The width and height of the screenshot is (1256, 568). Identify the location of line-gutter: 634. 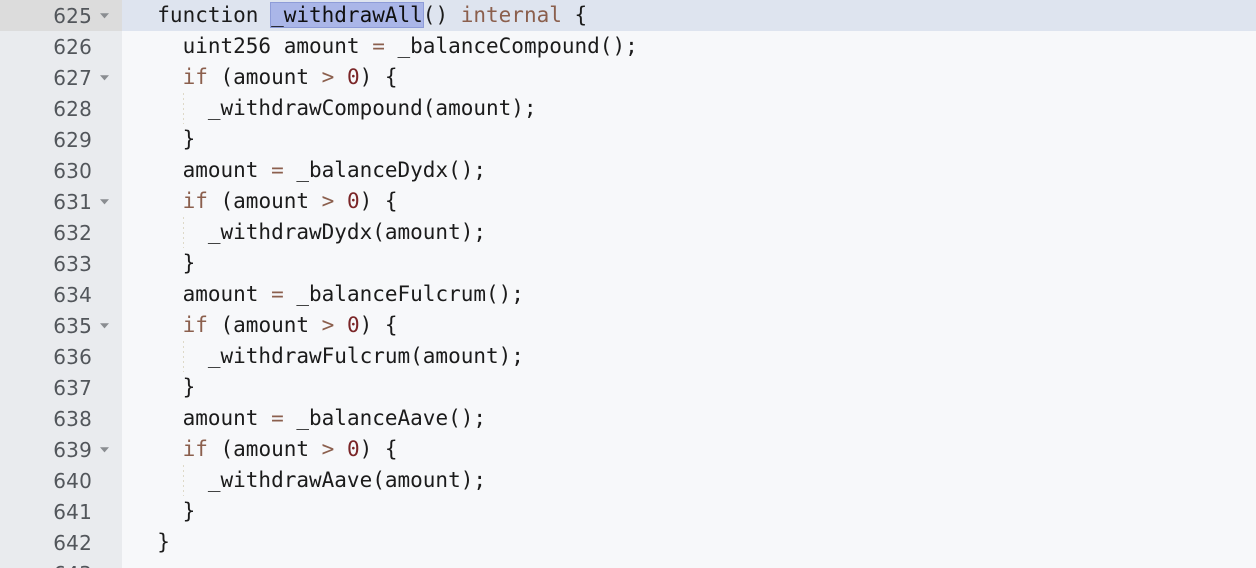
(61, 294).